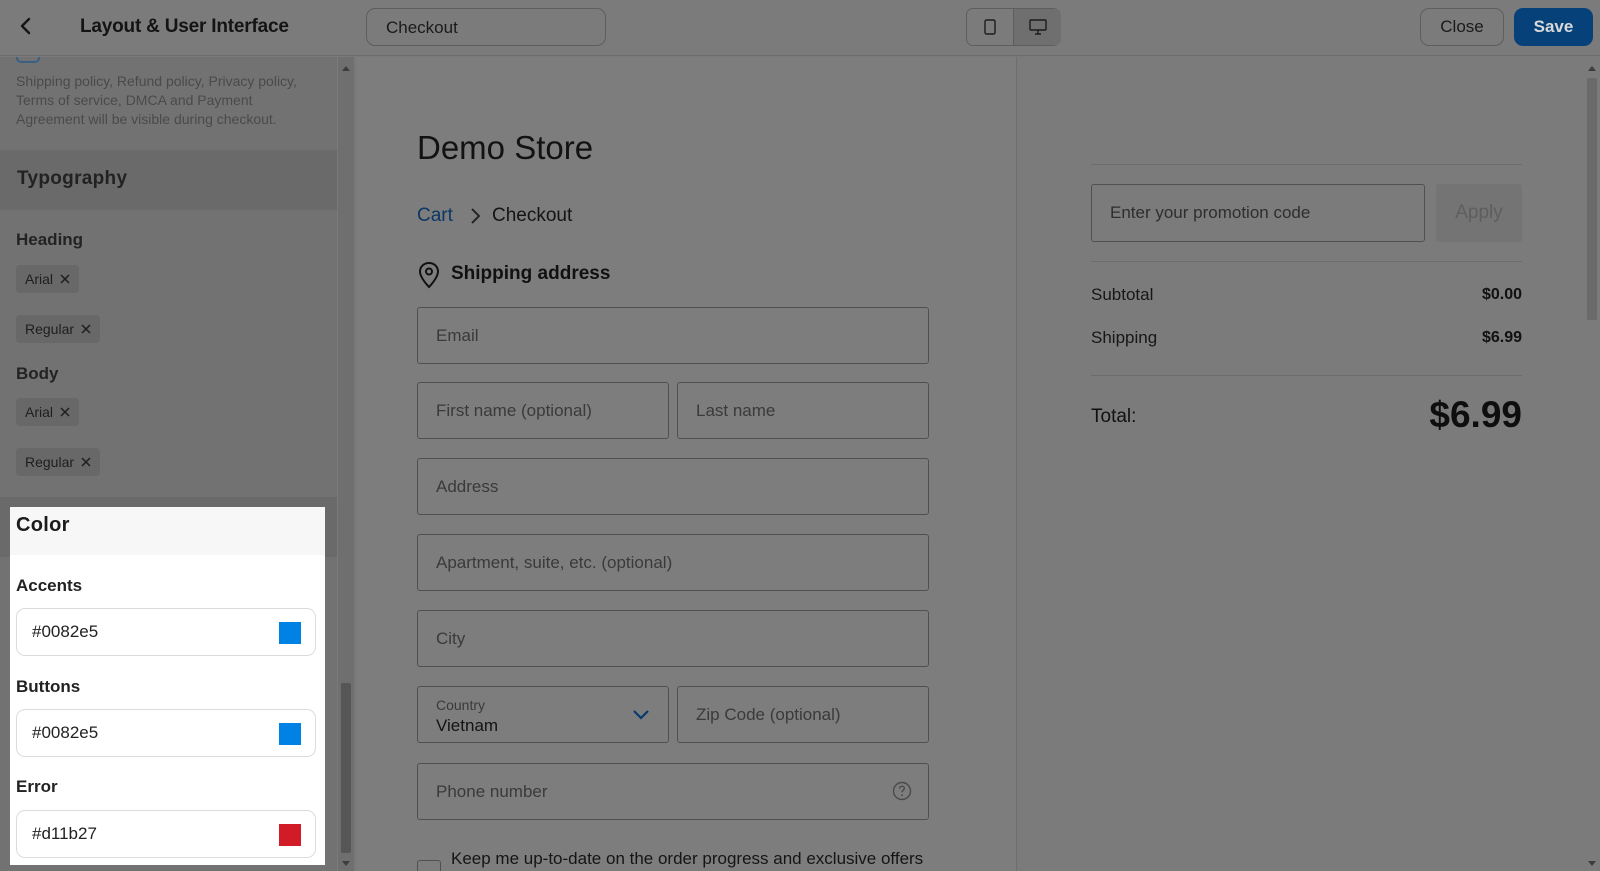 The image size is (1600, 871). What do you see at coordinates (1592, 199) in the screenshot?
I see `preview-scroll-thumb` at bounding box center [1592, 199].